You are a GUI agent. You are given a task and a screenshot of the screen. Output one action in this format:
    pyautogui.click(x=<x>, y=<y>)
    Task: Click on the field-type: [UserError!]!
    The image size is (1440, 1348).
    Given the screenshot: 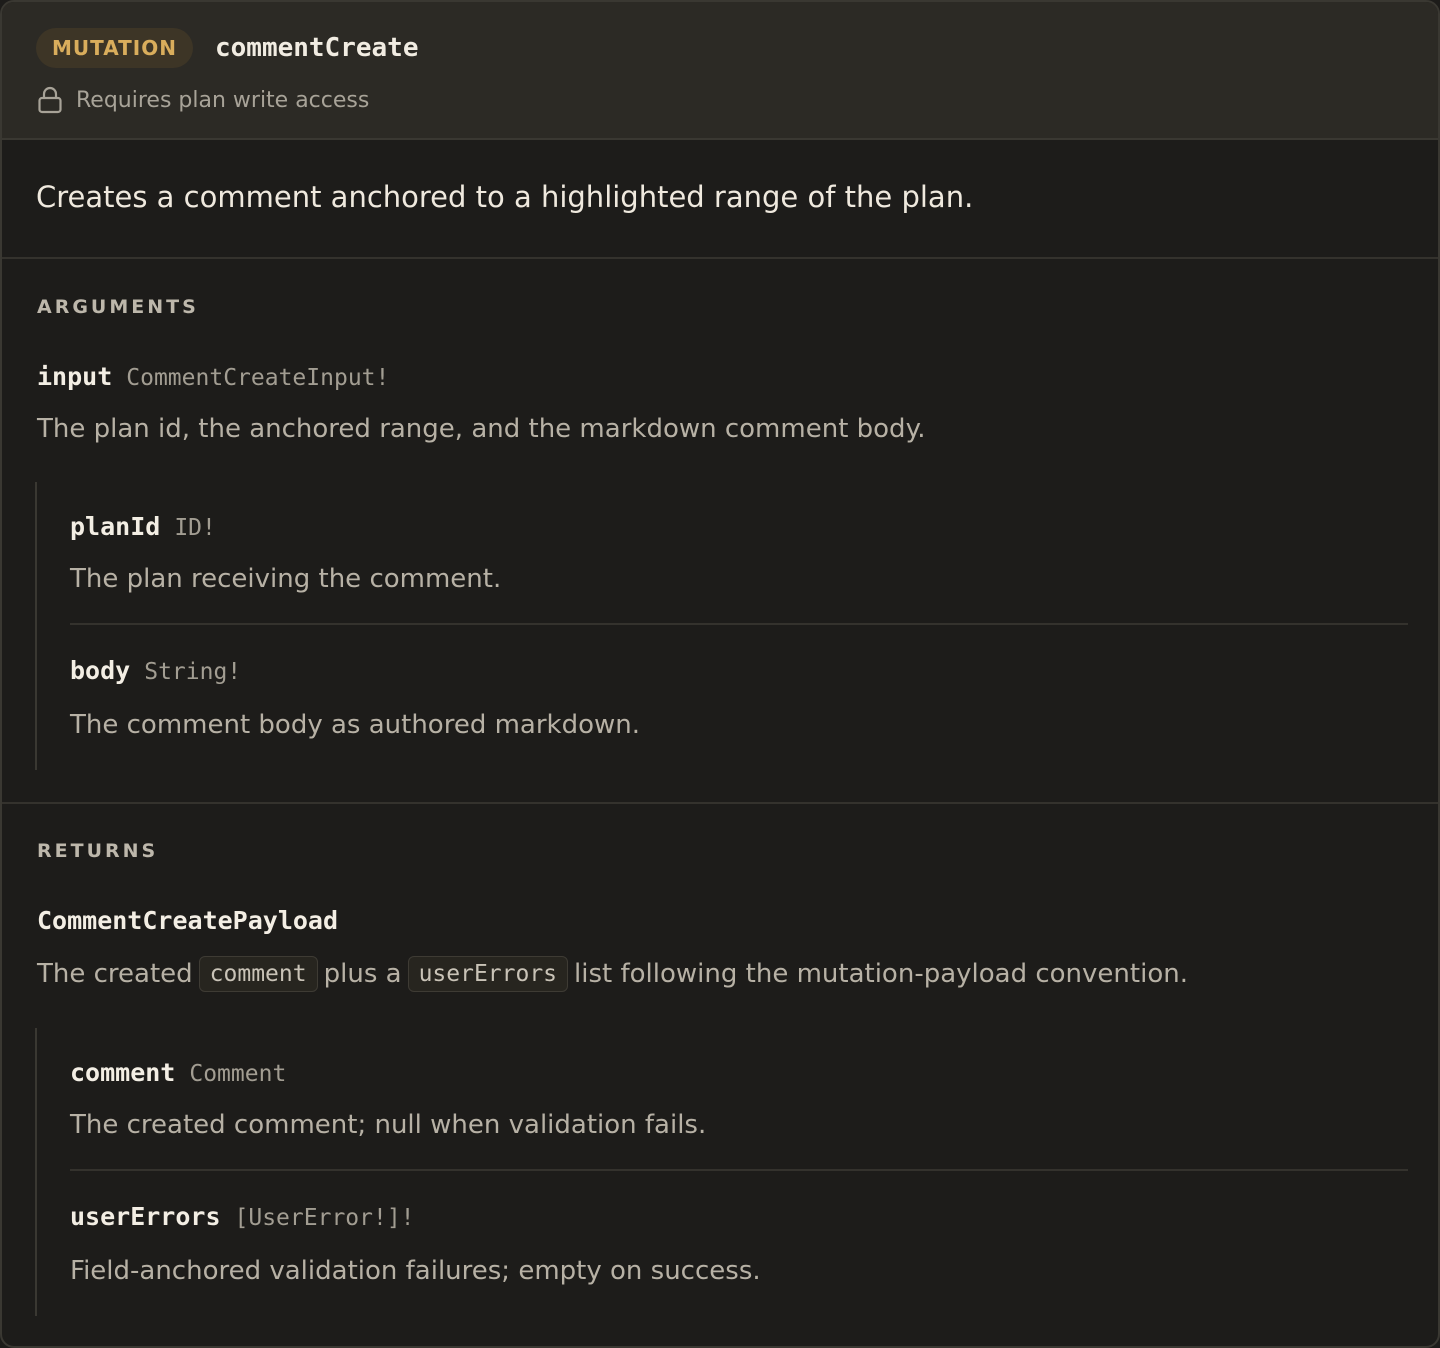 What is the action you would take?
    pyautogui.click(x=324, y=1218)
    